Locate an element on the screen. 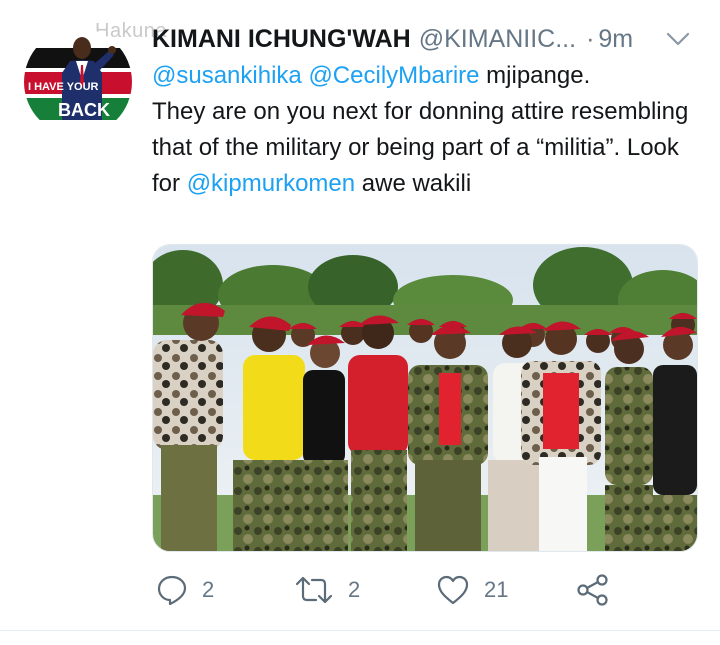 This screenshot has width=720, height=645. tweet-time: 9m is located at coordinates (615, 39).